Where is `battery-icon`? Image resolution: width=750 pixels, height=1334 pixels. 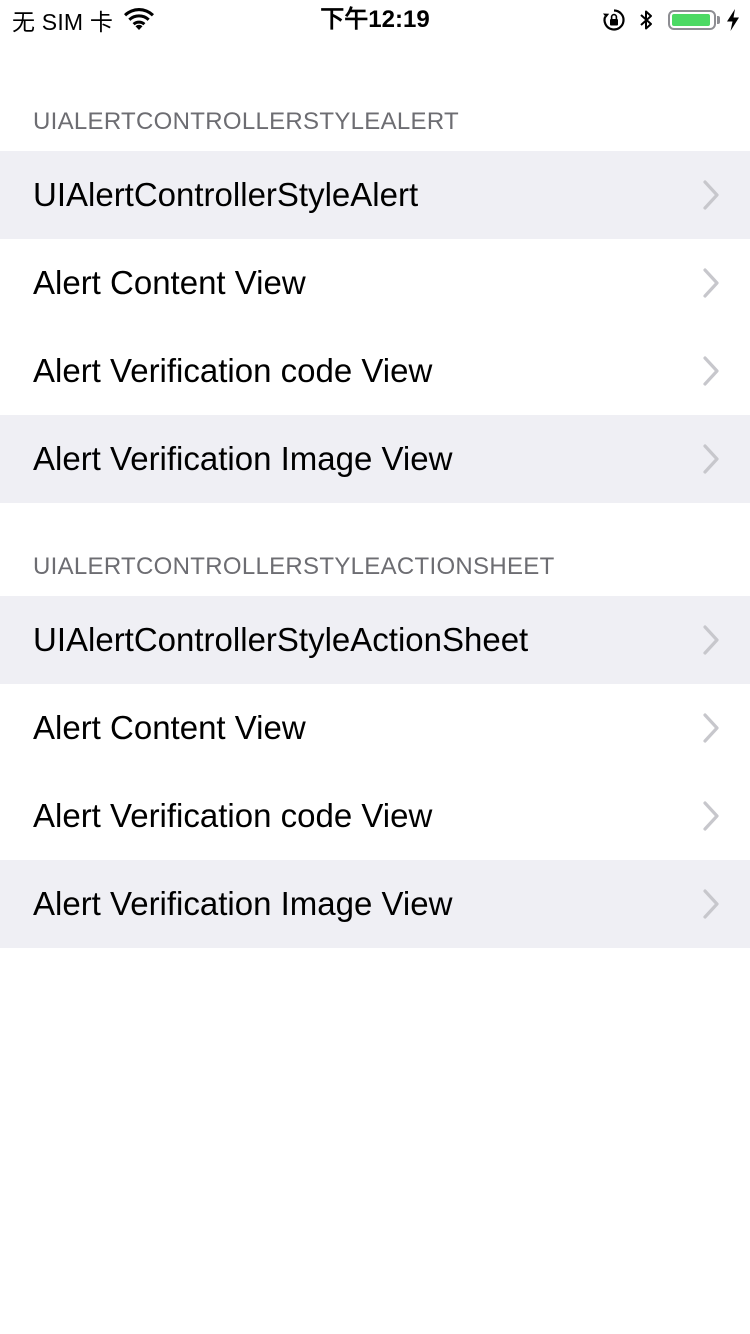 battery-icon is located at coordinates (692, 20).